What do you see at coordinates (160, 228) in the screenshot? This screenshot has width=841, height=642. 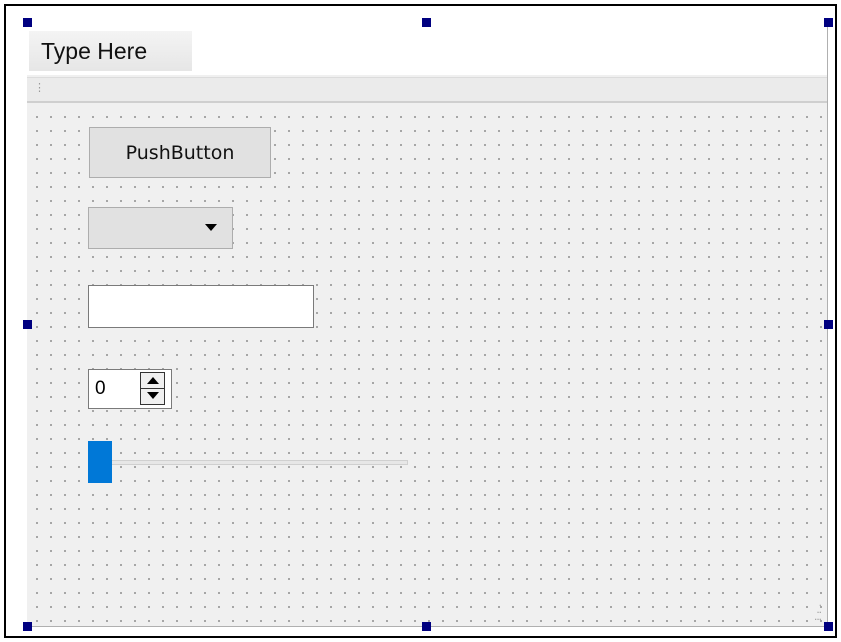 I see `combo-box` at bounding box center [160, 228].